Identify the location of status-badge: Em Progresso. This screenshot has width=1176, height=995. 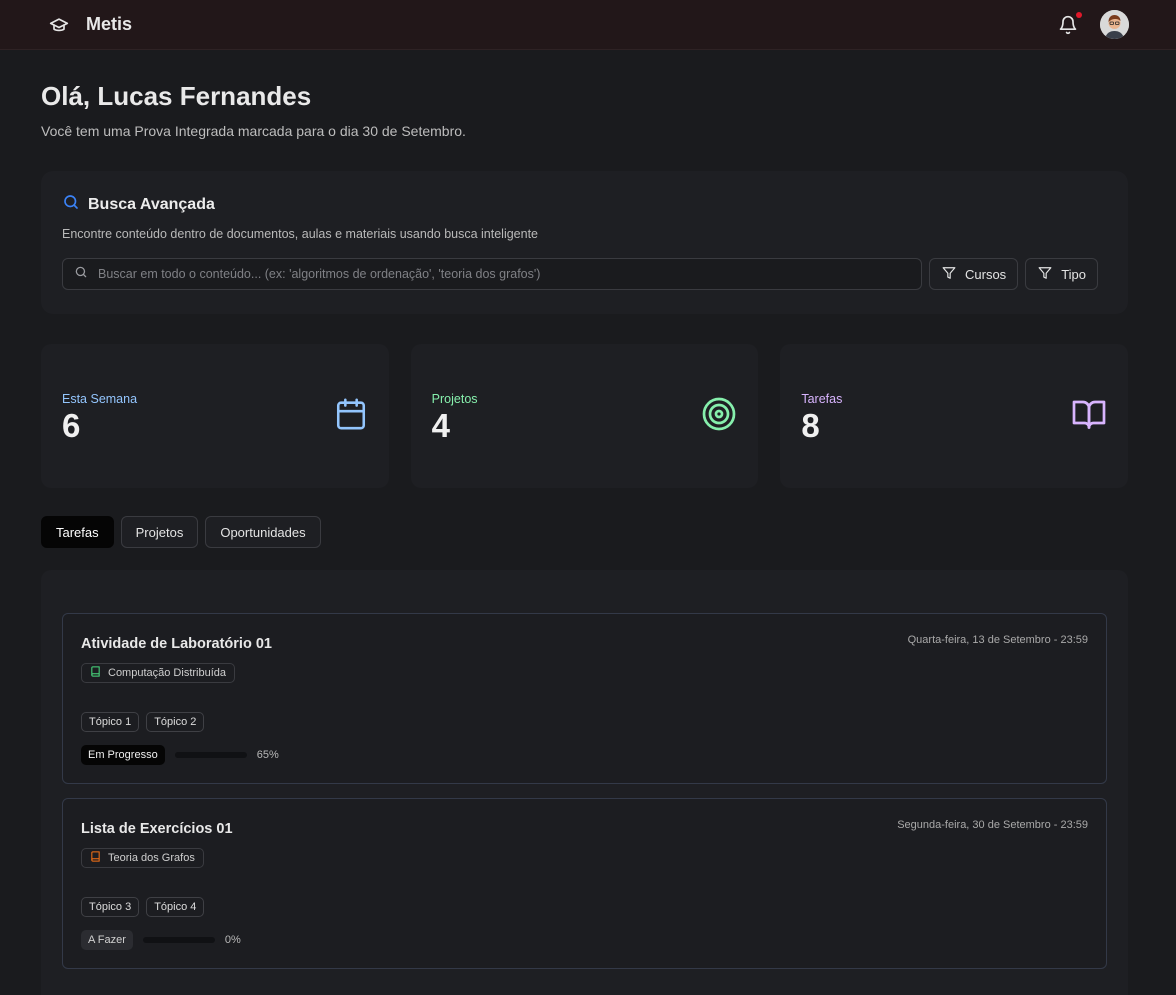
(123, 755).